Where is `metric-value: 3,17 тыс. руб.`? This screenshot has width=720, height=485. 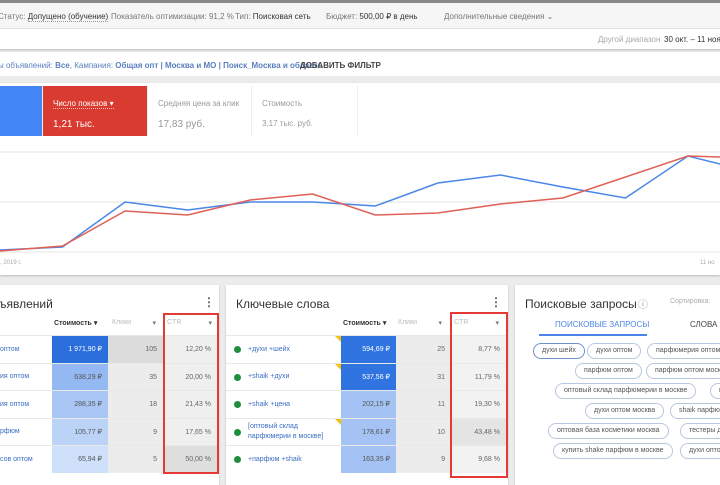
metric-value: 3,17 тыс. руб. is located at coordinates (287, 123).